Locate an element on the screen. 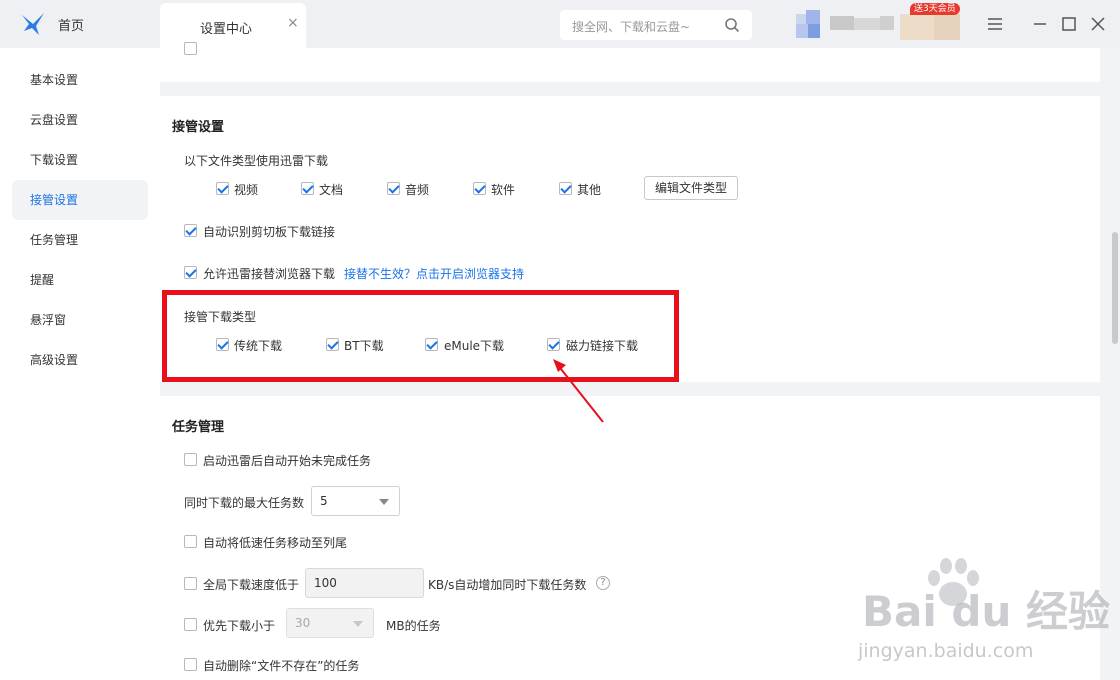 This screenshot has height=680, width=1120. checkbox-delete-missing is located at coordinates (190, 664).